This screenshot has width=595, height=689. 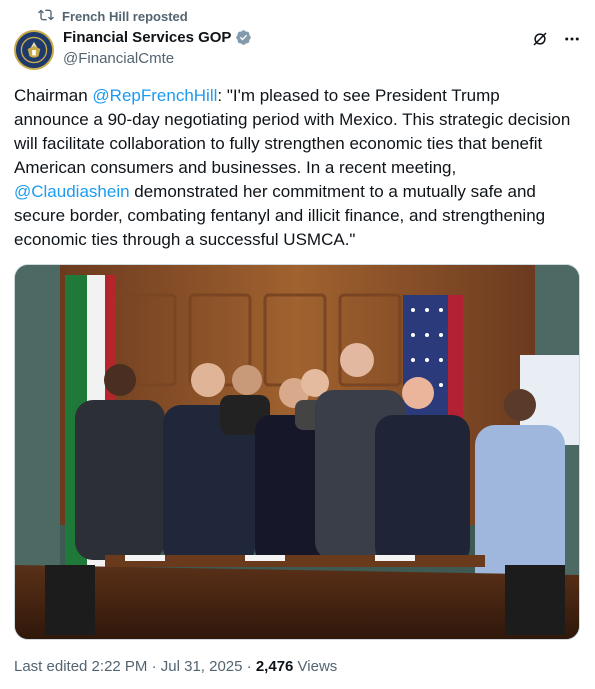 I want to click on grok-icon, so click(x=540, y=39).